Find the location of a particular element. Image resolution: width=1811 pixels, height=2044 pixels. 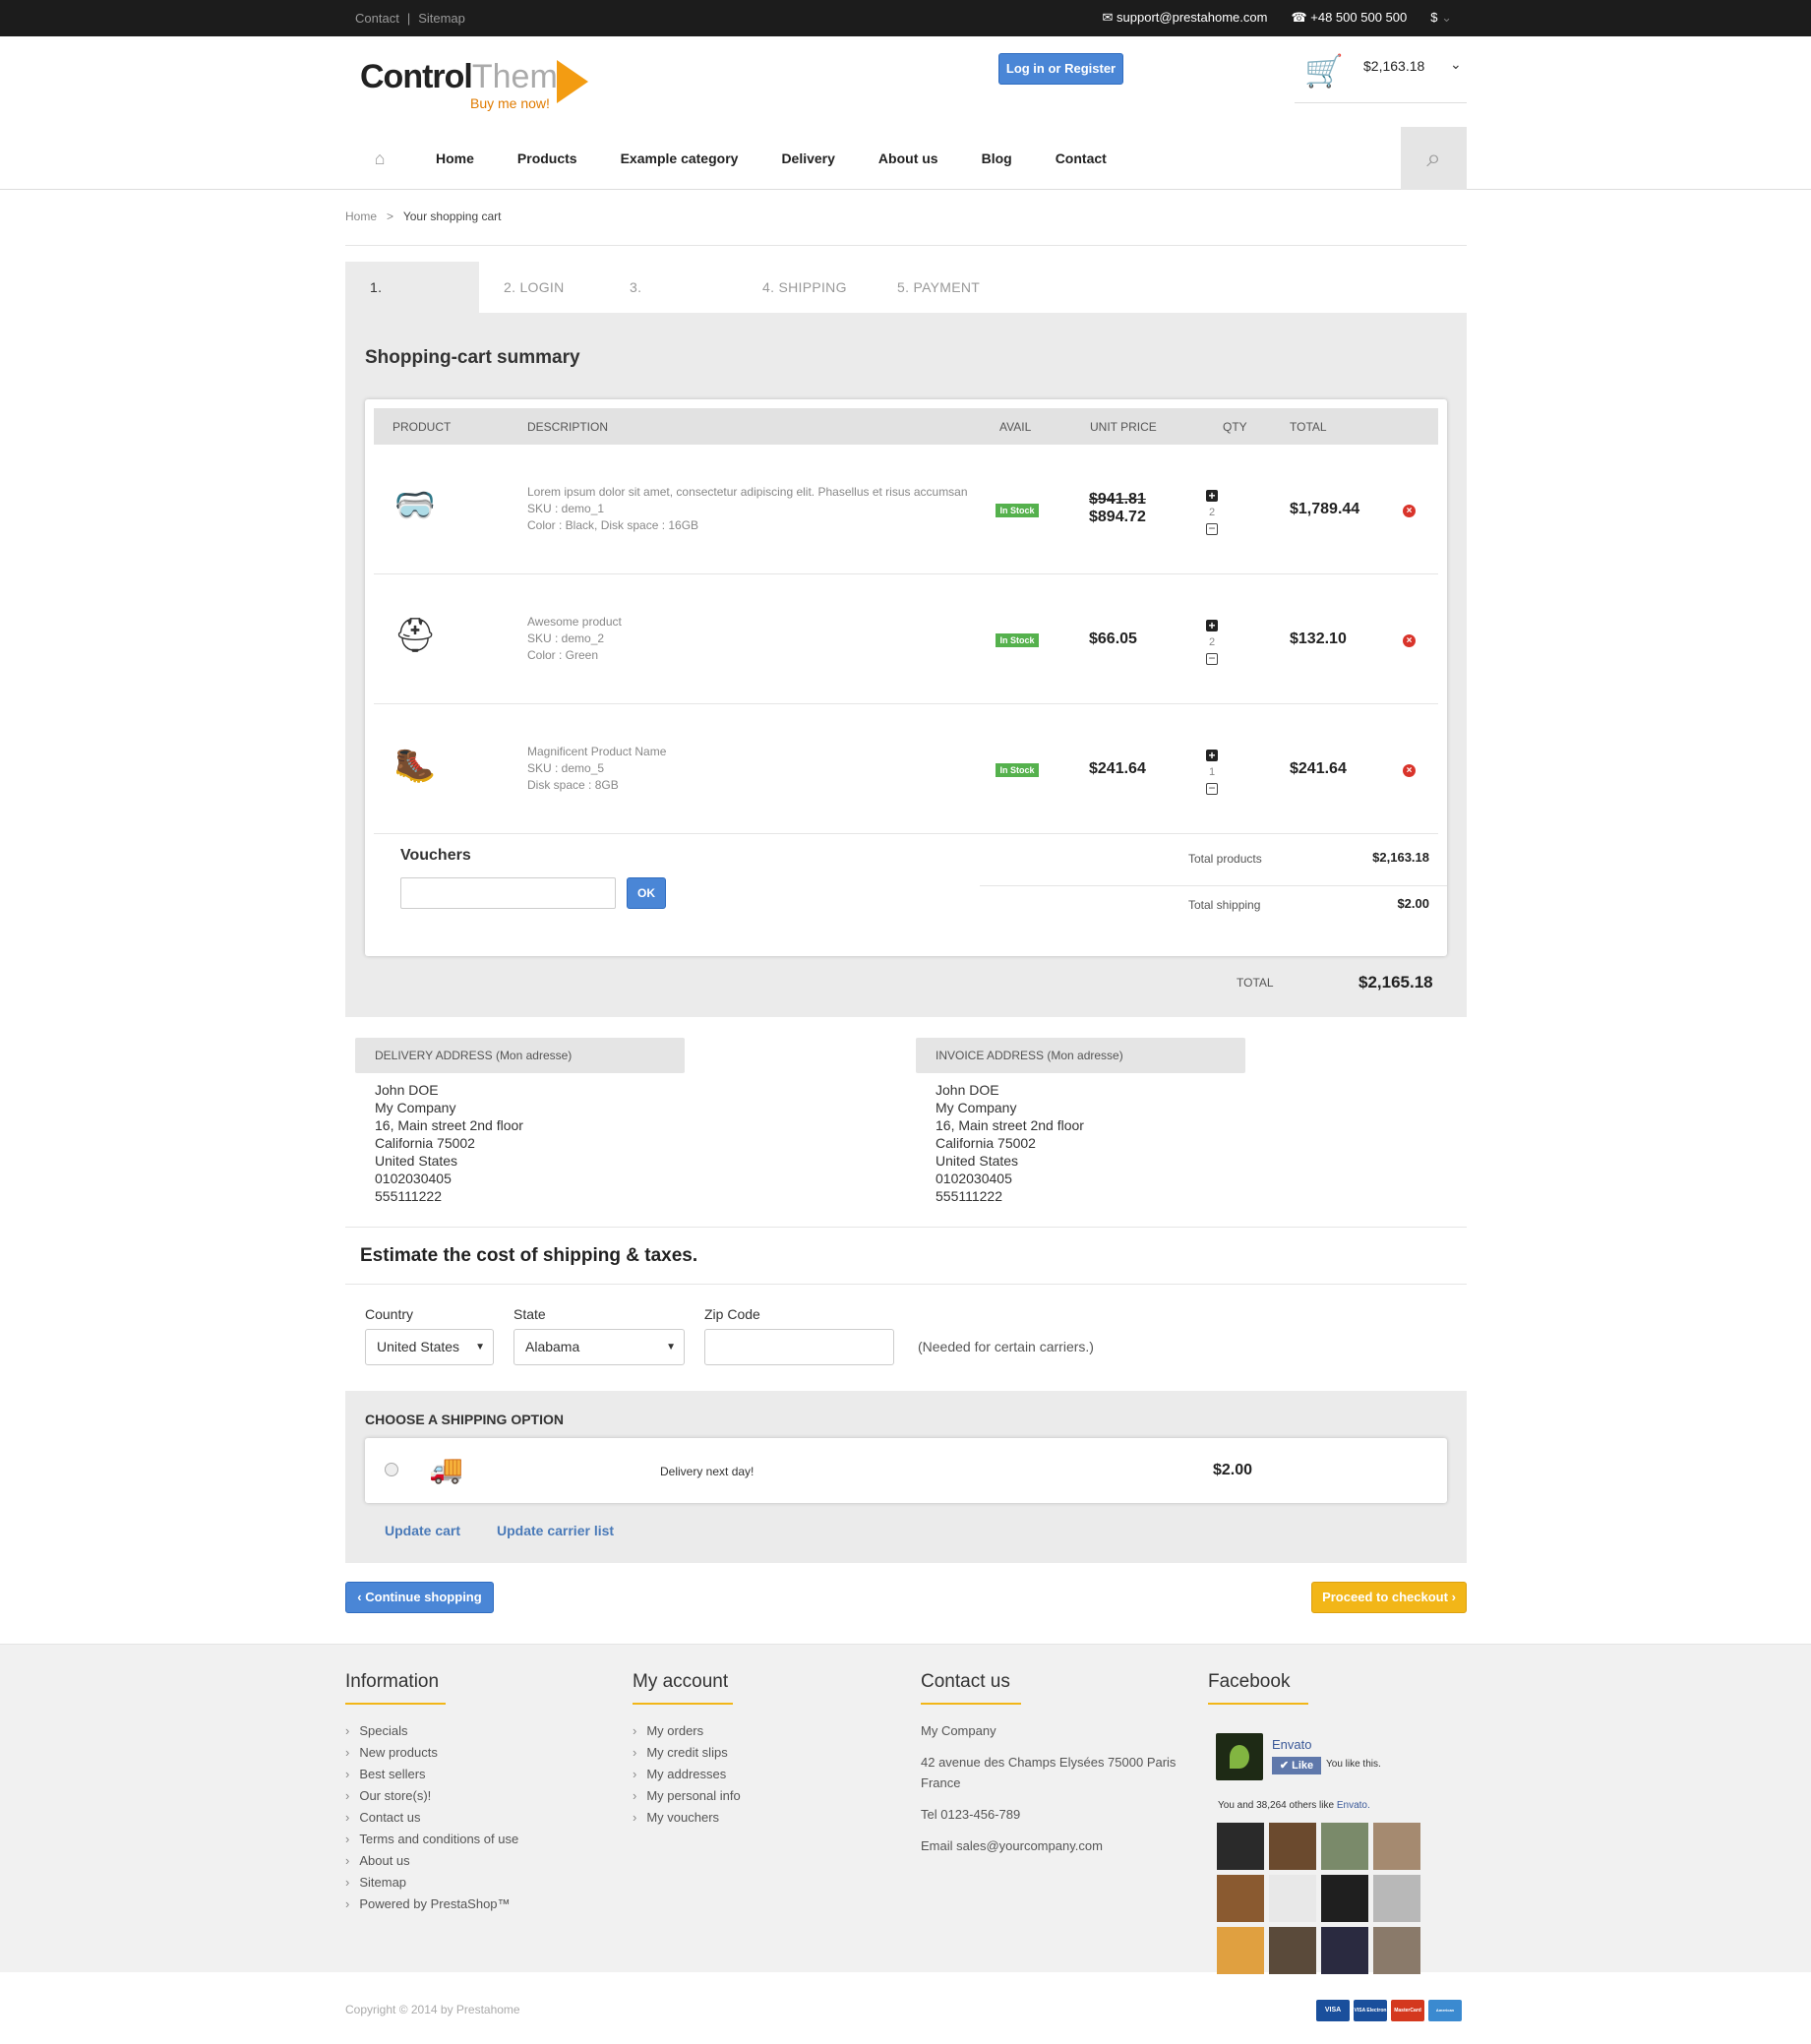

nav-example-category: Example category is located at coordinates (680, 158).